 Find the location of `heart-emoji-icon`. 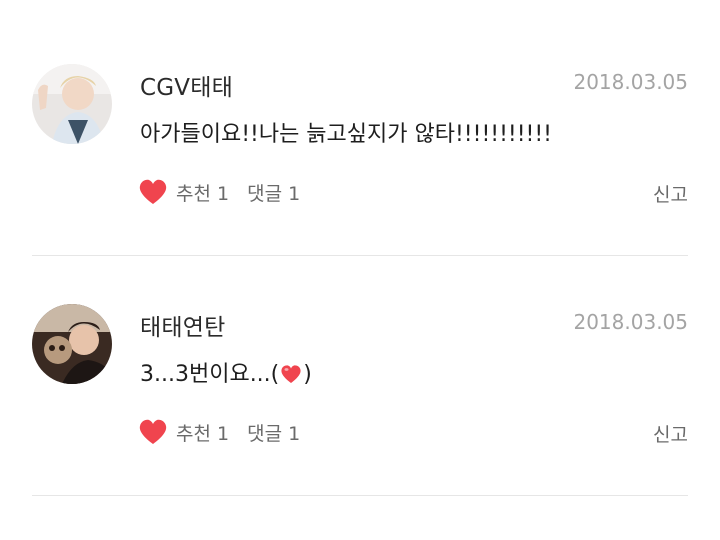

heart-emoji-icon is located at coordinates (291, 374).